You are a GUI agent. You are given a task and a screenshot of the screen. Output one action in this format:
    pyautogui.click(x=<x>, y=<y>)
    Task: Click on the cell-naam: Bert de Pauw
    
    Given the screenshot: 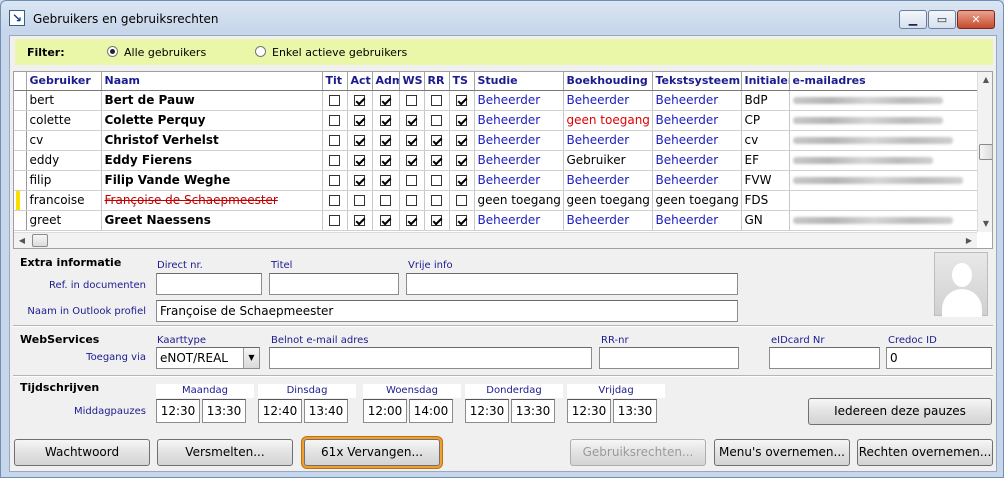 What is the action you would take?
    pyautogui.click(x=212, y=100)
    